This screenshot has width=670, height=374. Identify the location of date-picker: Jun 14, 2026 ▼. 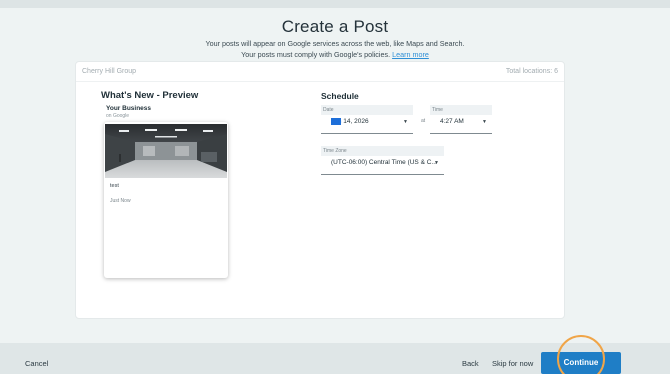
(367, 124).